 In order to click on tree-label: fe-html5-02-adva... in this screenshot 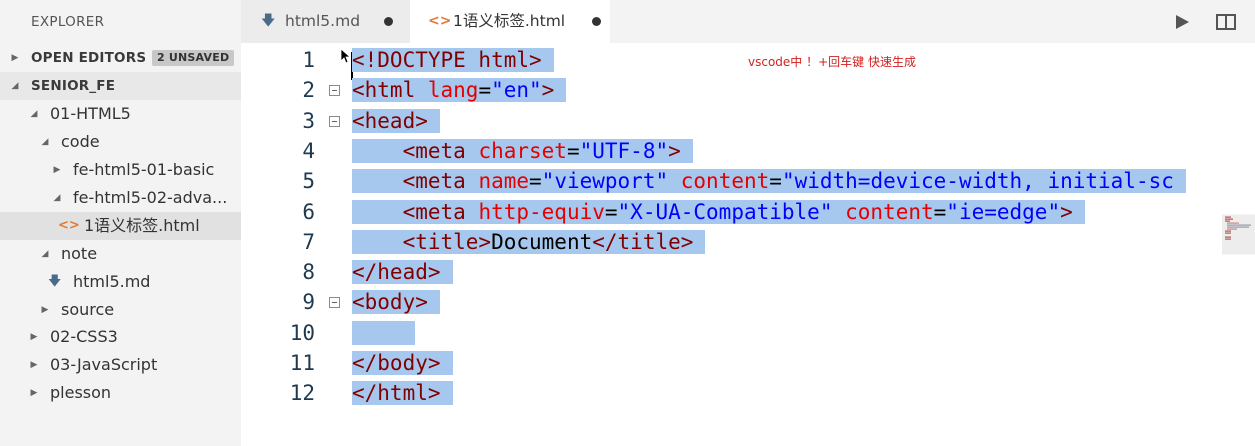, I will do `click(150, 197)`.